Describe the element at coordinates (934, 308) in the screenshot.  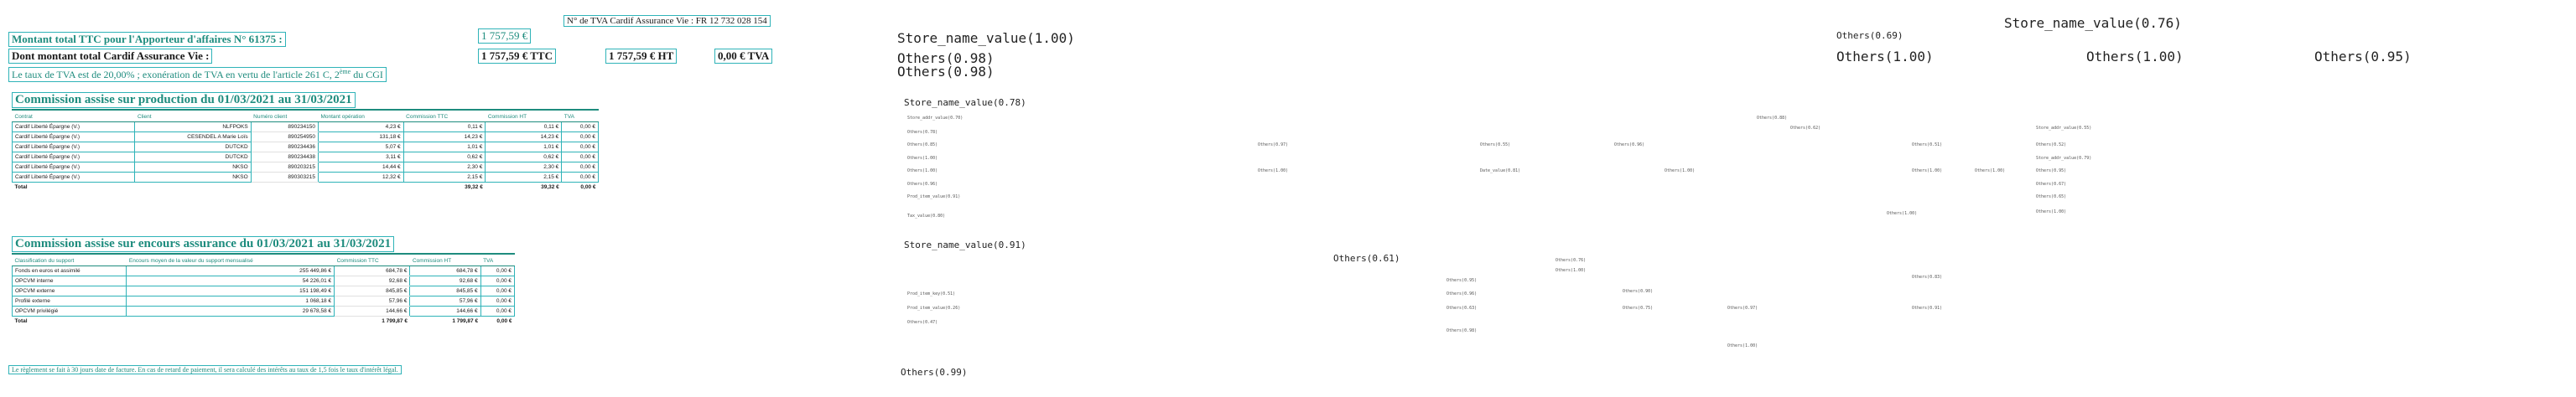
I see `ocr-label: Prod_item_value(0.26)` at that location.